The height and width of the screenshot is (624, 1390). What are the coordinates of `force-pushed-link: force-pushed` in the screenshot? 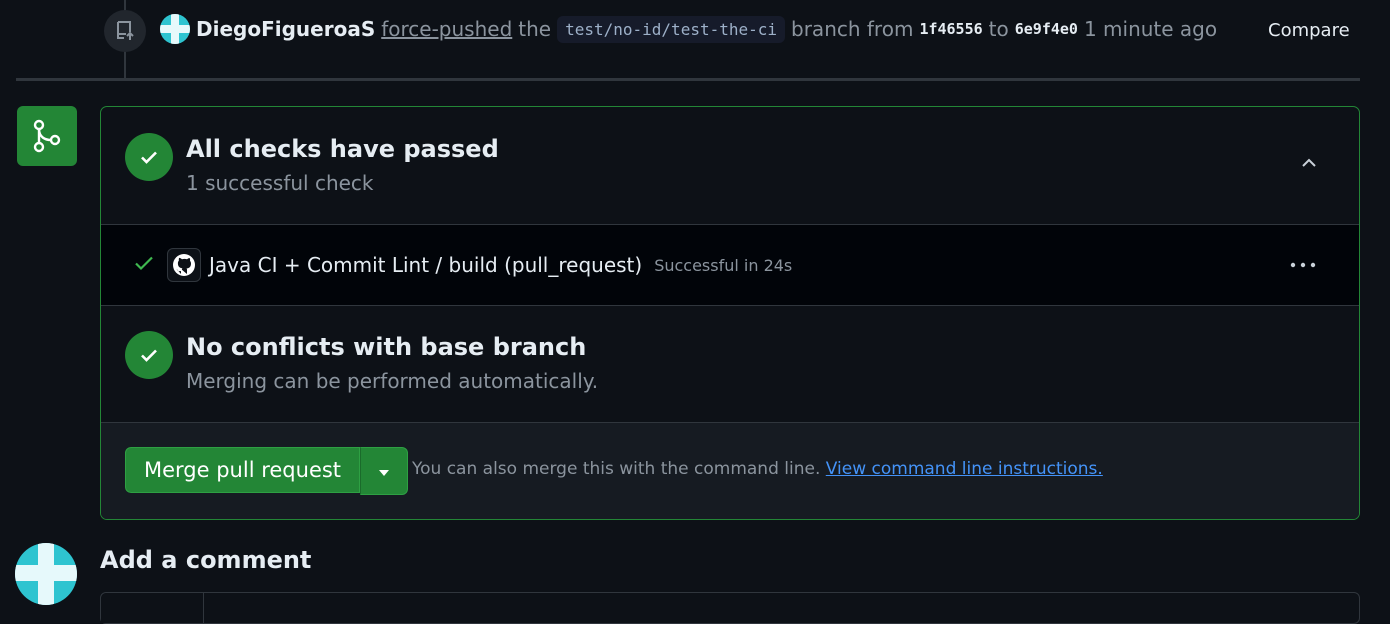 It's located at (446, 29).